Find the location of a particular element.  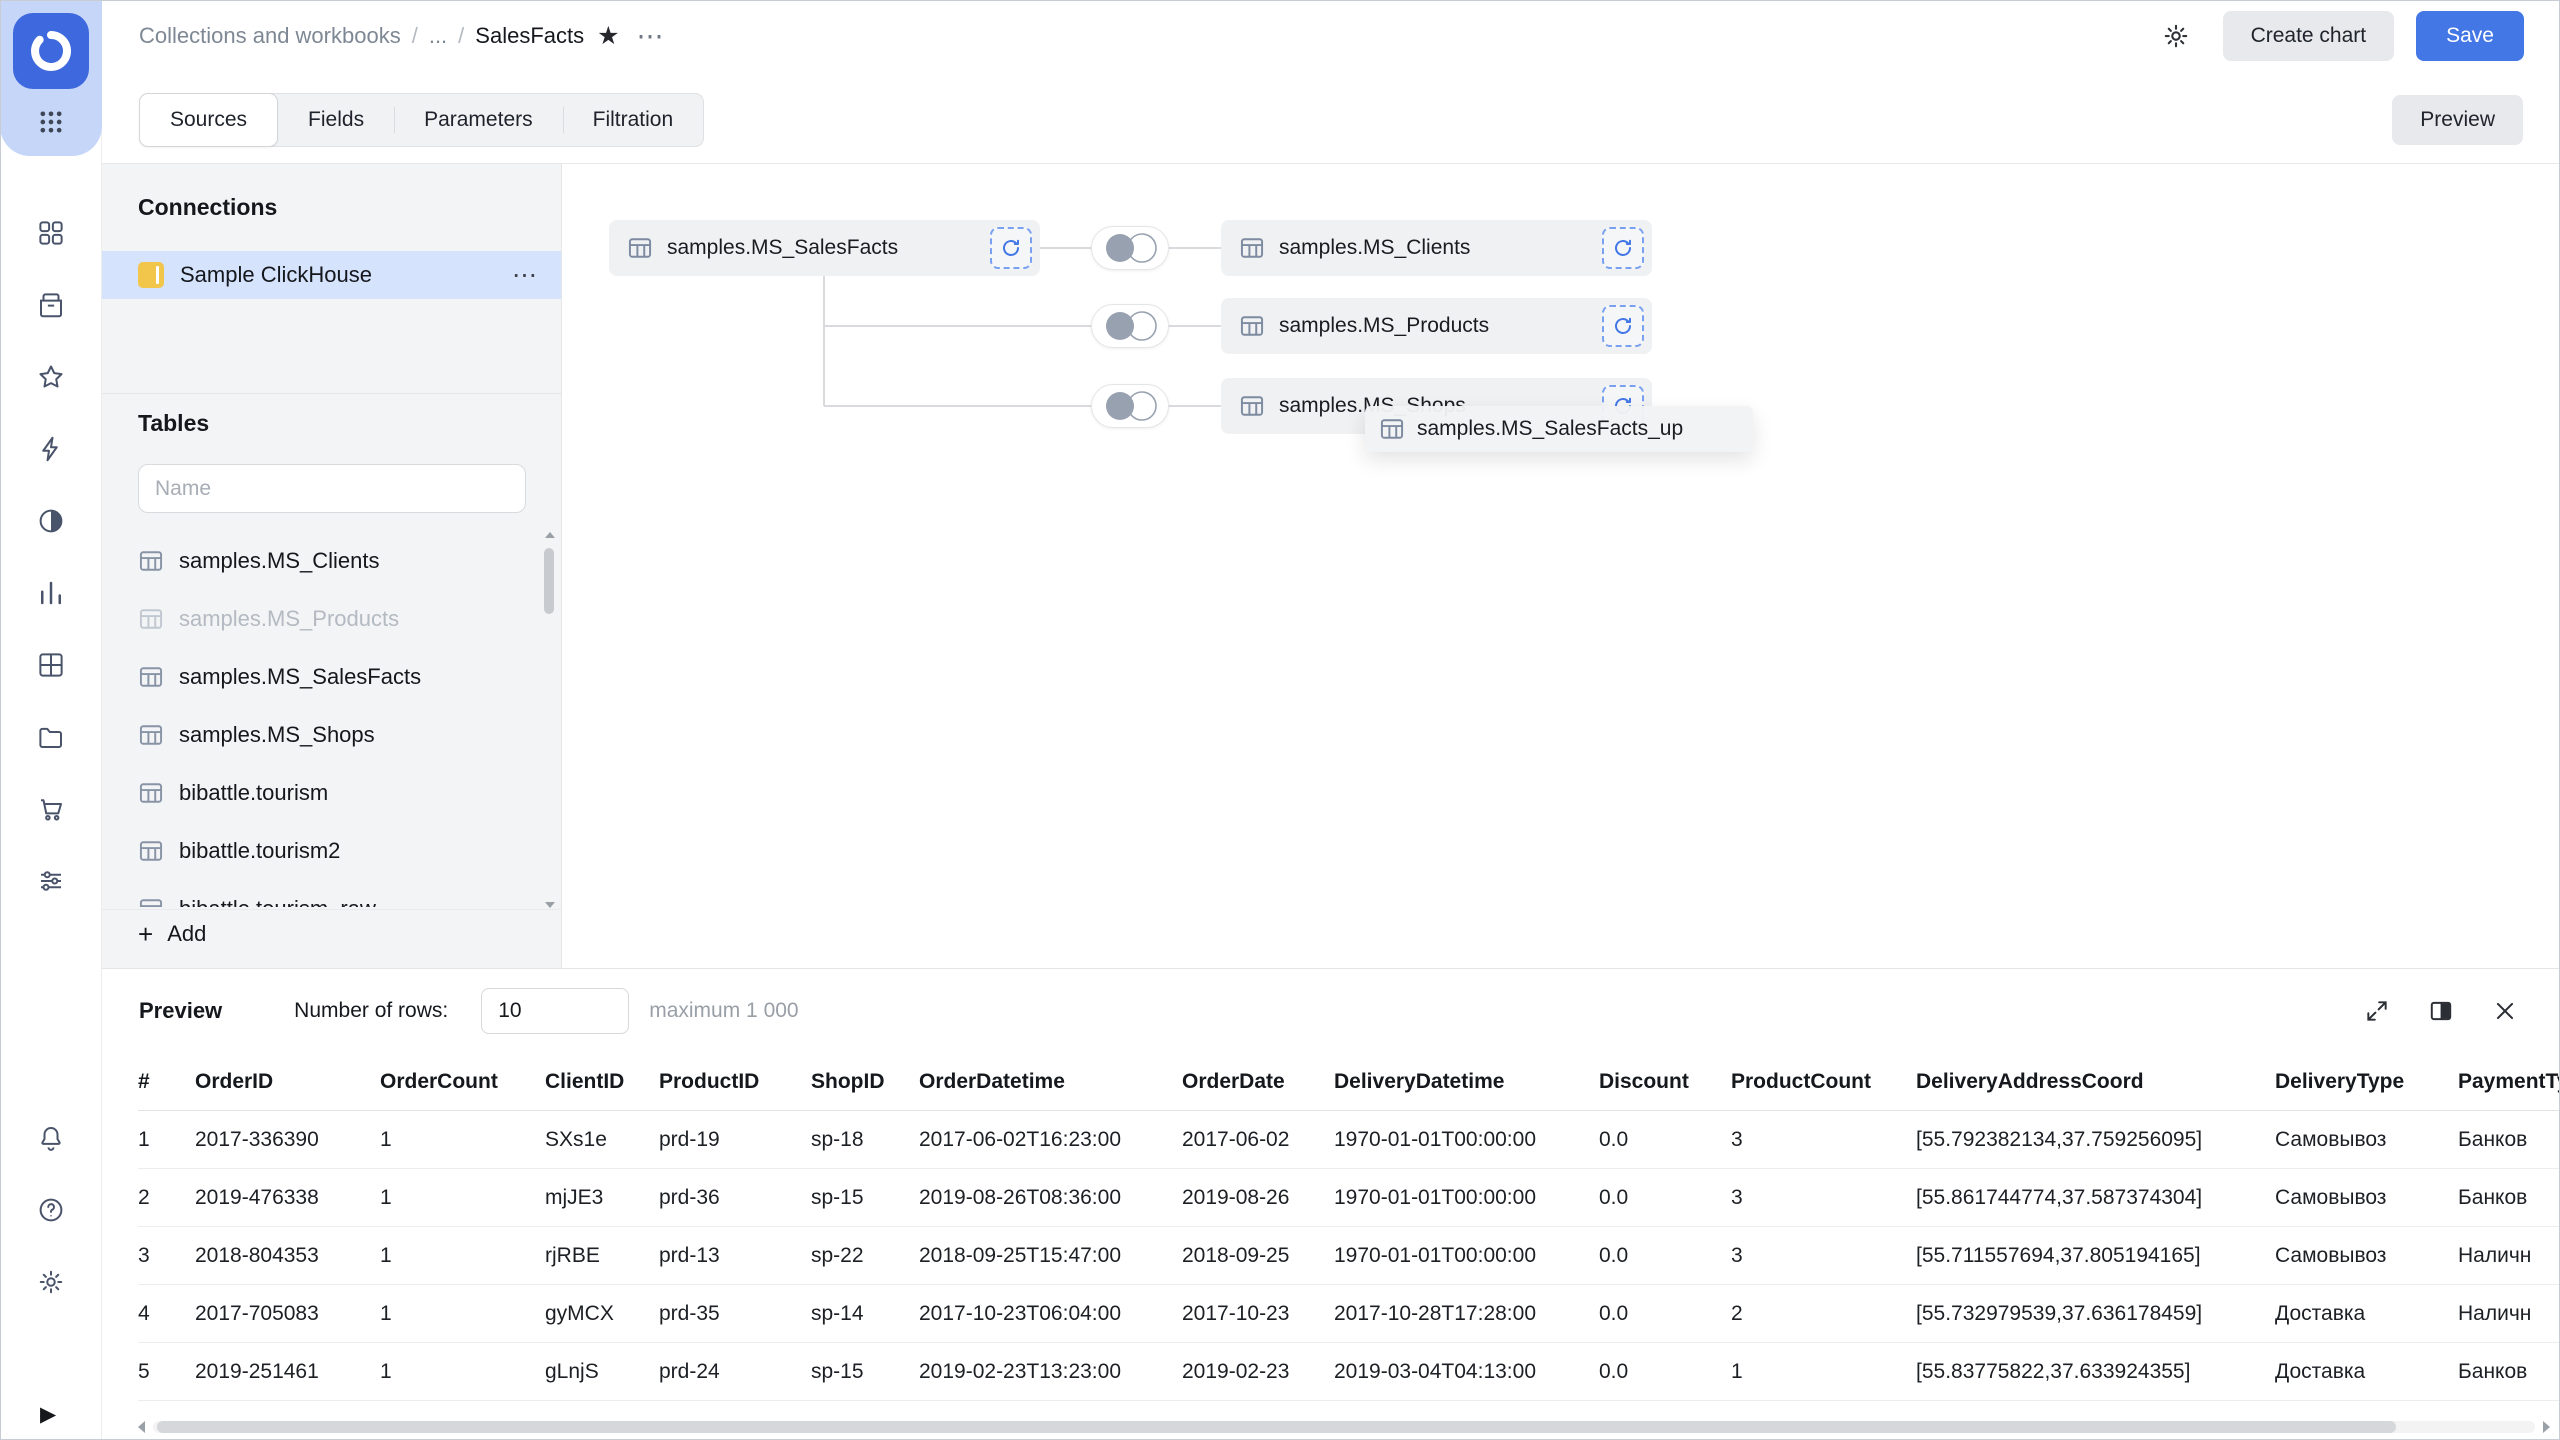

source-node-label: samples.MS_SalesFacts is located at coordinates (783, 247).